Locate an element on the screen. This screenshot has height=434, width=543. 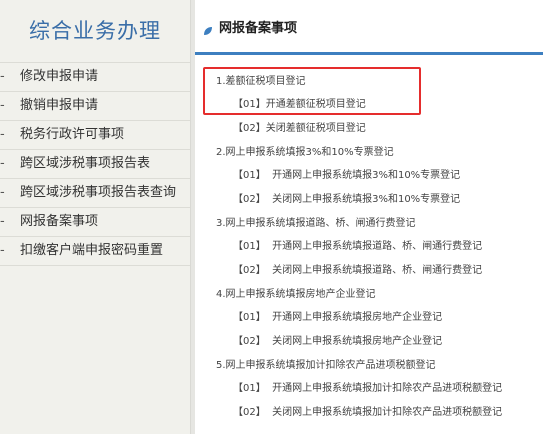
sidebar-item-label: 修改申报申请 is located at coordinates (59, 76).